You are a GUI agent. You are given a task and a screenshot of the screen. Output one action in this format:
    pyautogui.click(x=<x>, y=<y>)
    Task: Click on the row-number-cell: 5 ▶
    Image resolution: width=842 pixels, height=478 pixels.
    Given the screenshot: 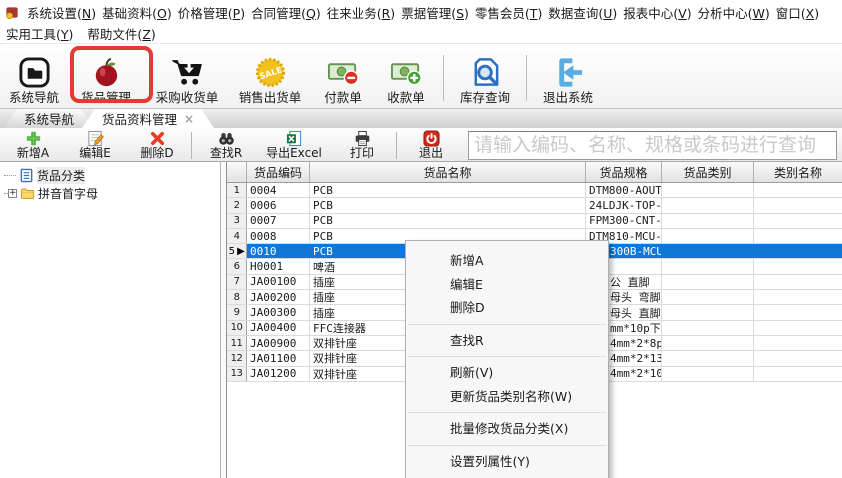 What is the action you would take?
    pyautogui.click(x=237, y=251)
    